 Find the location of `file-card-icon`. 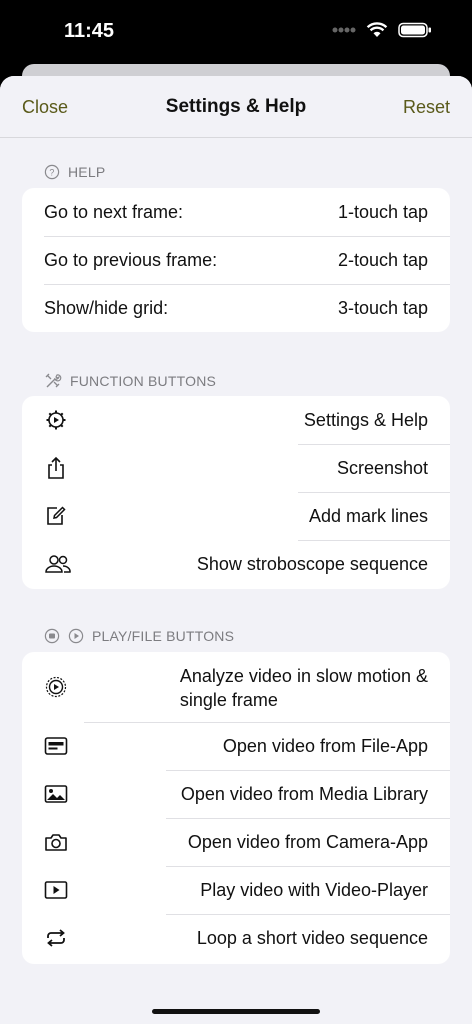

file-card-icon is located at coordinates (56, 746).